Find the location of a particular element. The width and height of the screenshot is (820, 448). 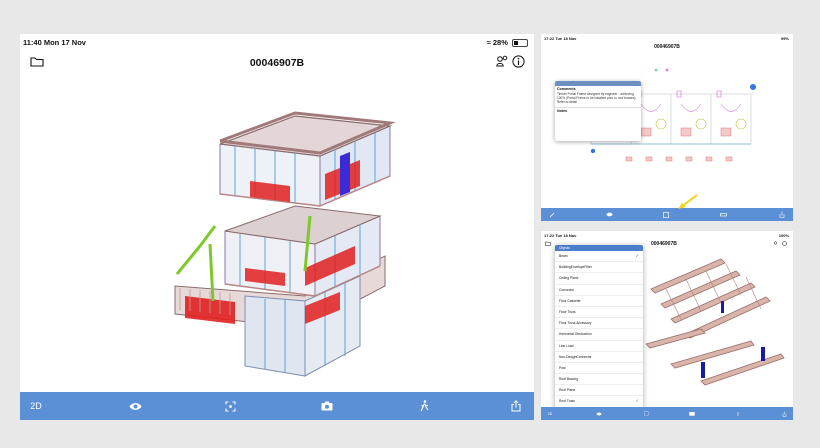

menu-item: Post is located at coordinates (599, 369).